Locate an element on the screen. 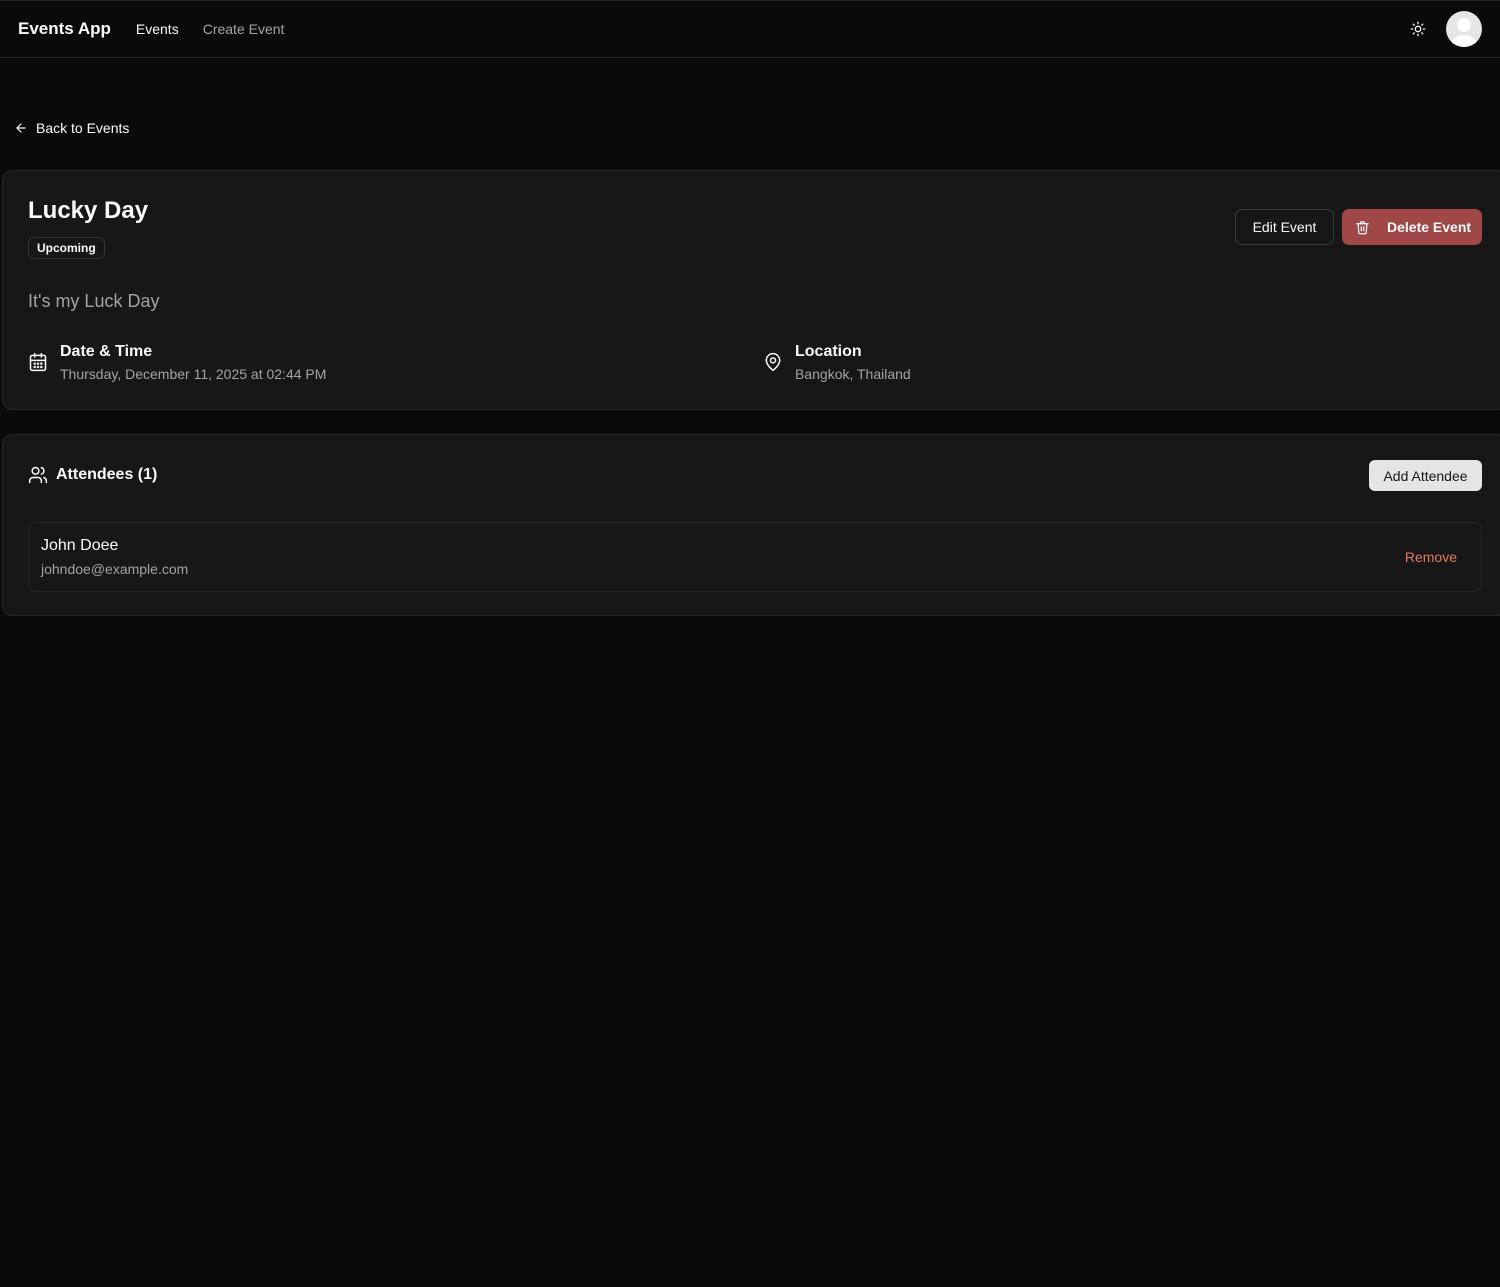 The image size is (1500, 1287). users-icon is located at coordinates (38, 475).